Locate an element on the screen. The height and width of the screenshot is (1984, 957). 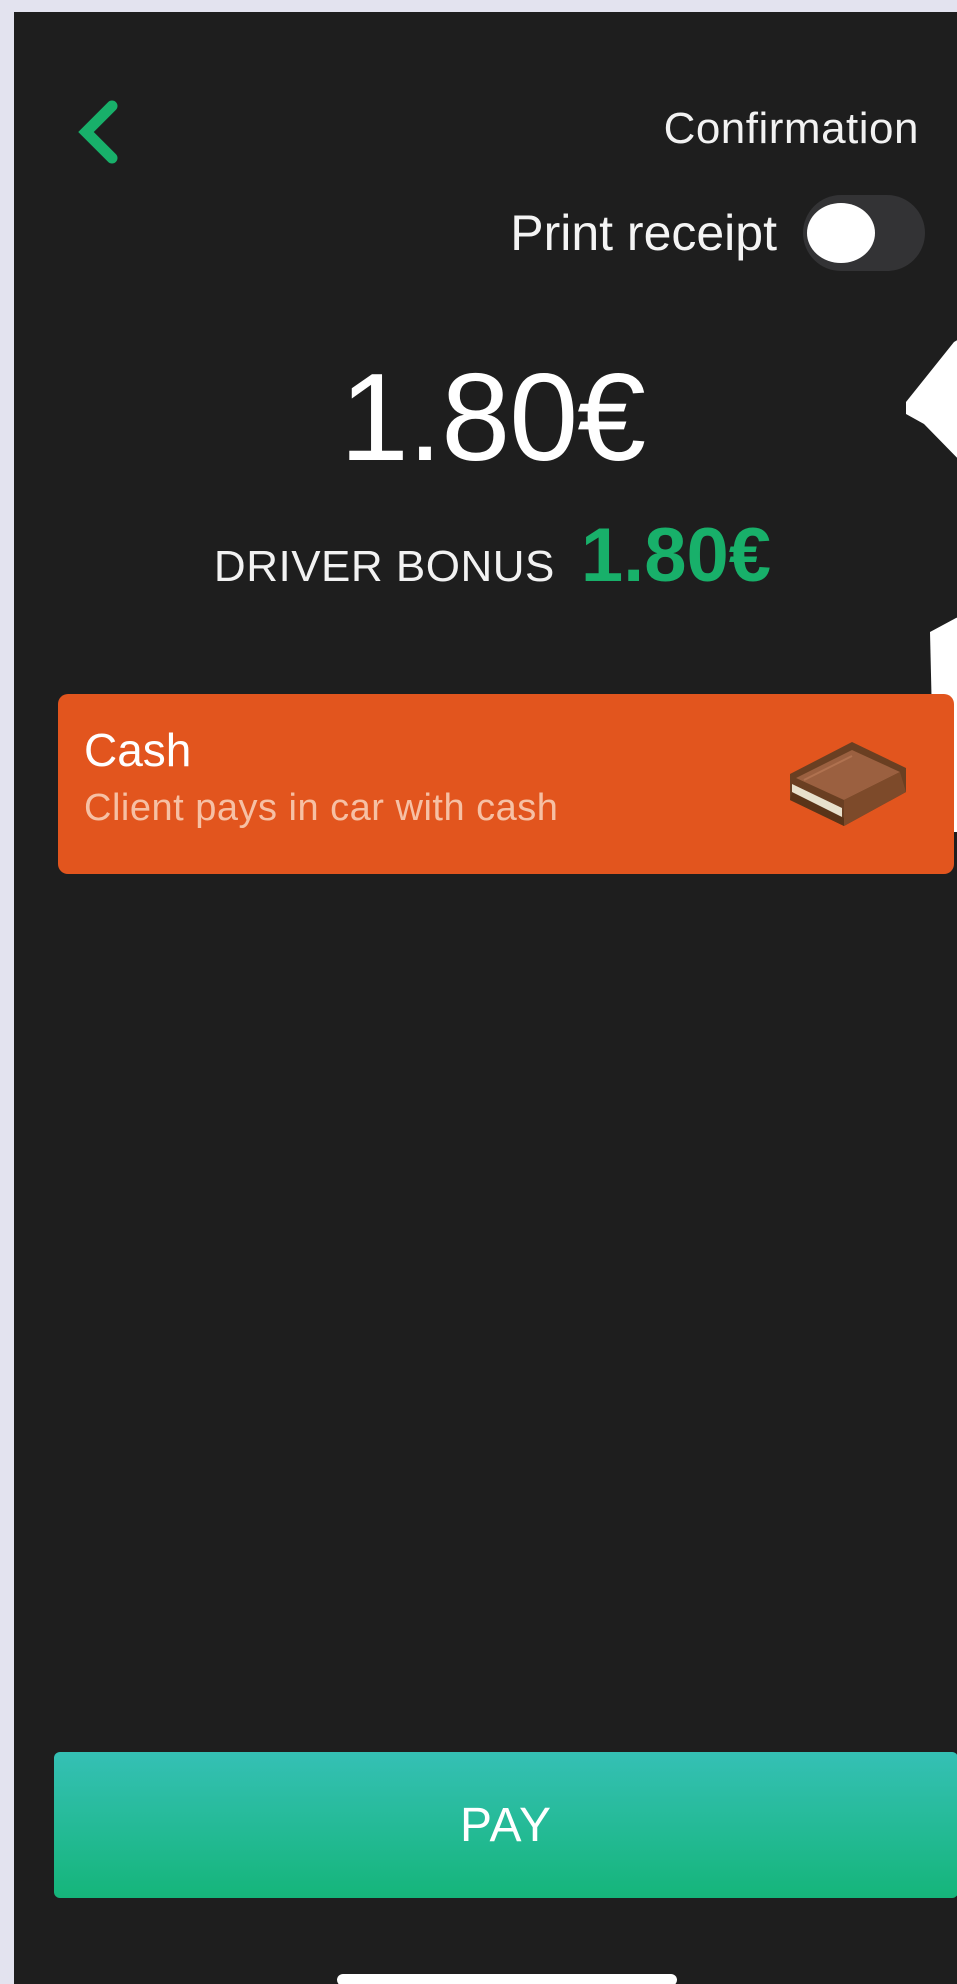
driver-bonus-row: DRIVER BONUS 1.80€ is located at coordinates (485, 555).